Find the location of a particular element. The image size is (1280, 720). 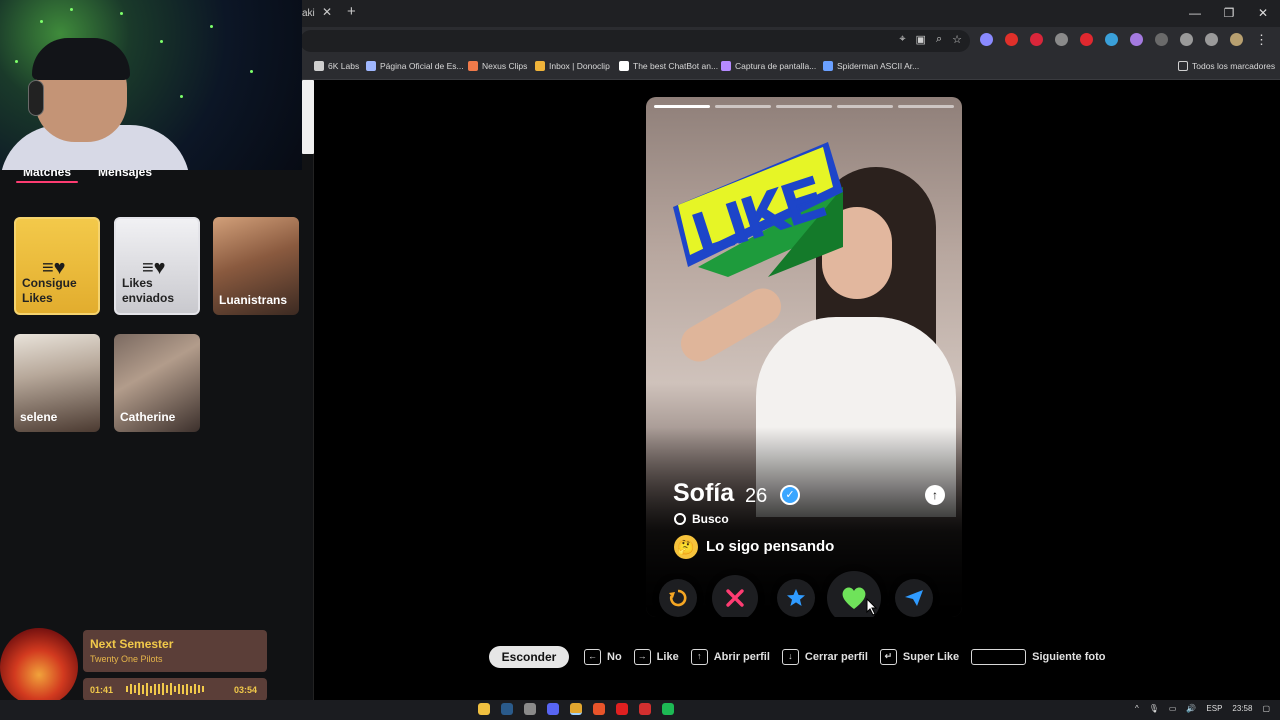

match-card: selene is located at coordinates (57, 383).